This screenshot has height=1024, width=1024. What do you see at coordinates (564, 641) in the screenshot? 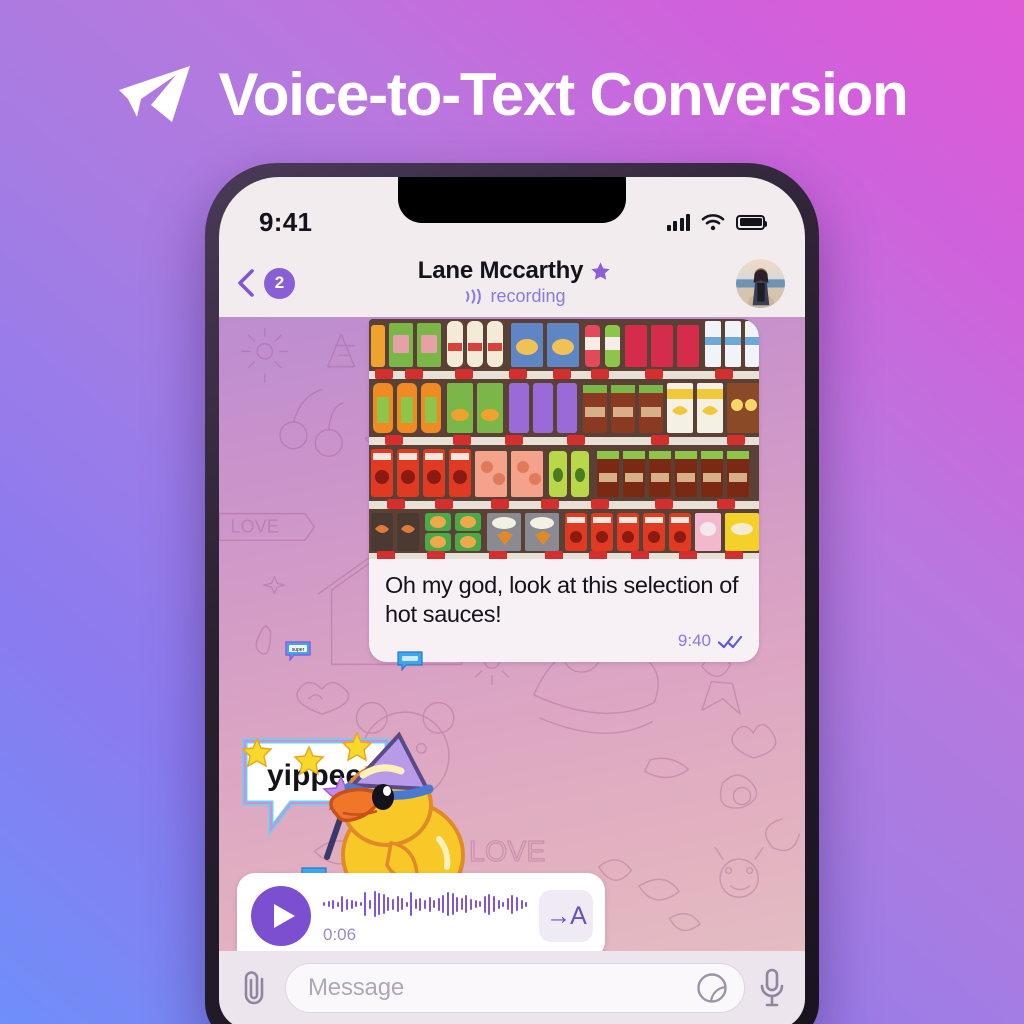
I see `message-meta: 9:40` at bounding box center [564, 641].